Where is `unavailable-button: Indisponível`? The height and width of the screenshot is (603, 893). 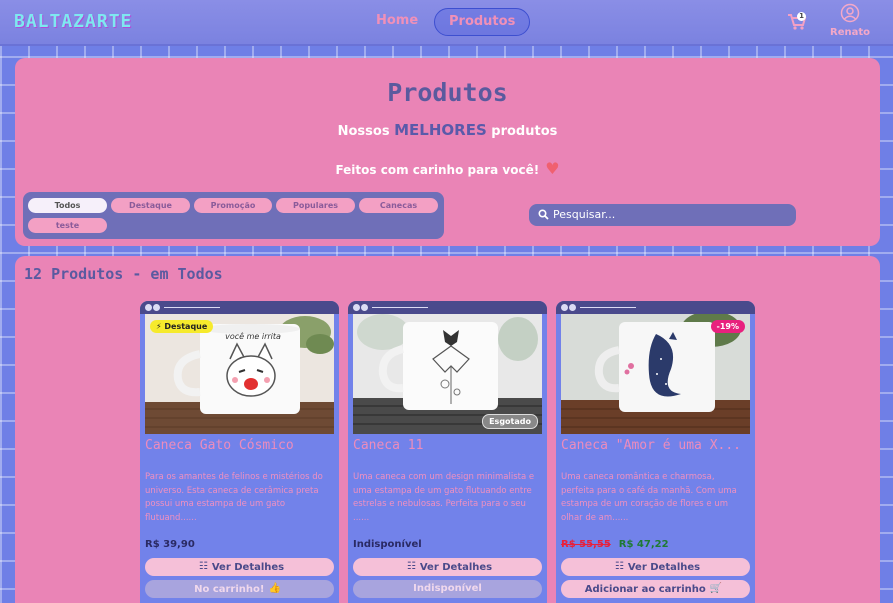
unavailable-button: Indisponível is located at coordinates (447, 589).